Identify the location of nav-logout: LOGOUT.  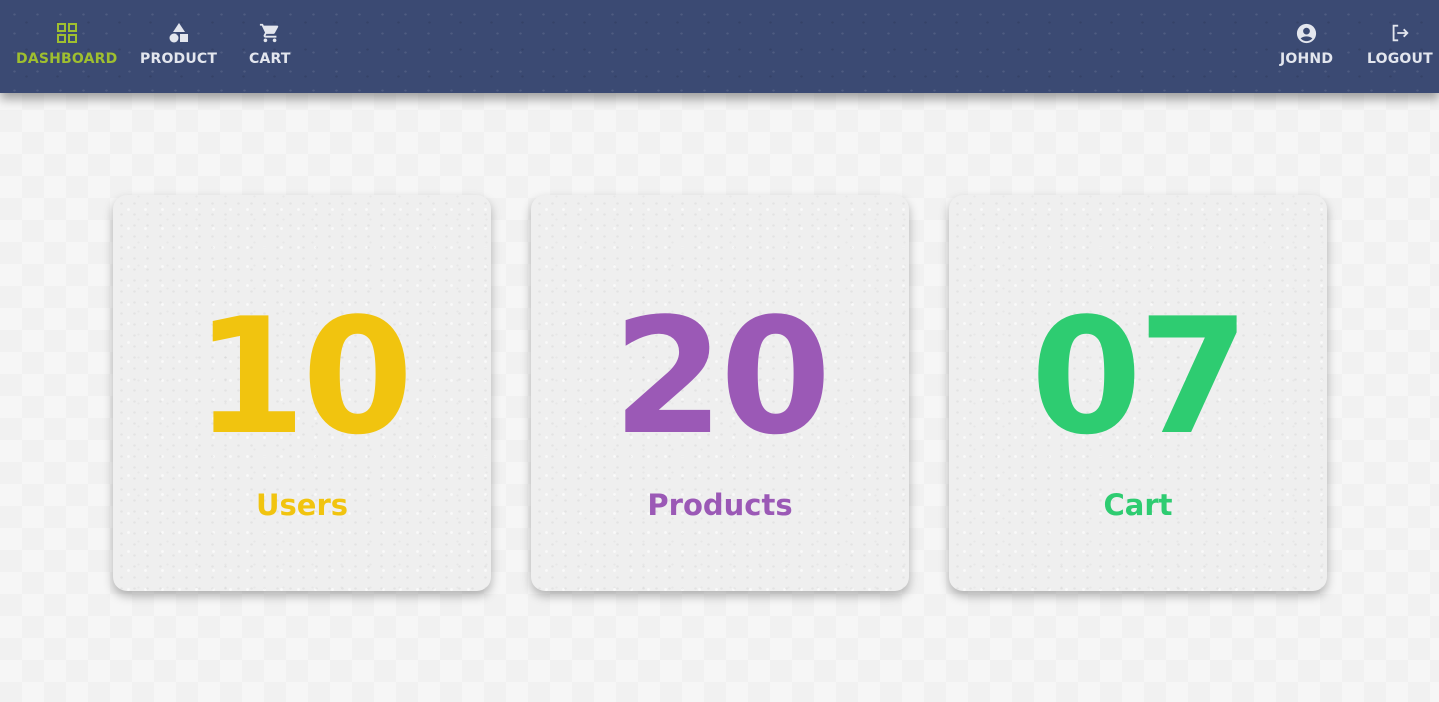
(1400, 43).